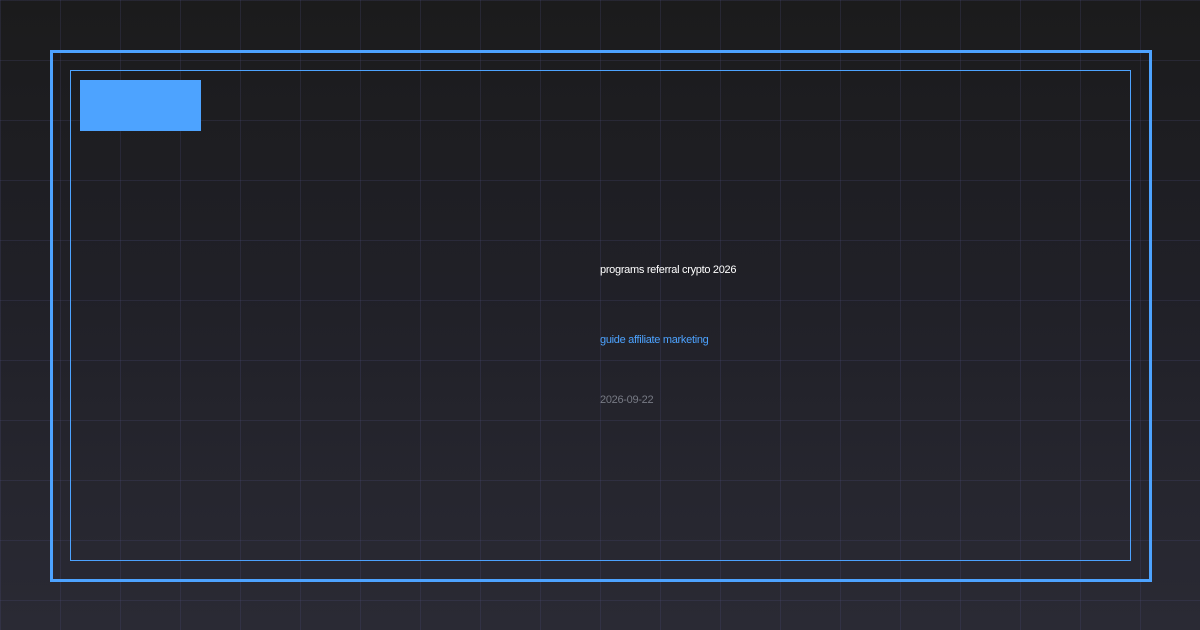  I want to click on accent-block, so click(140, 105).